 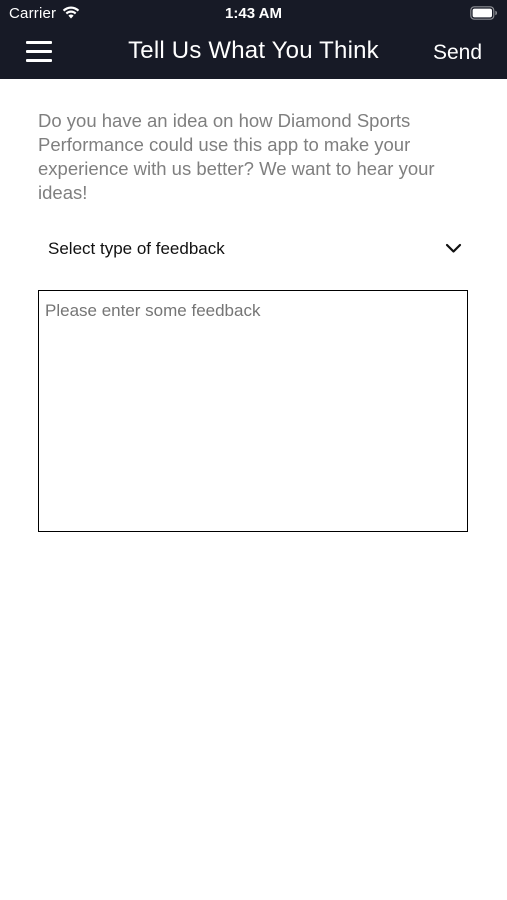 What do you see at coordinates (136, 248) in the screenshot?
I see `feedback-type-selected: Select type of feedback` at bounding box center [136, 248].